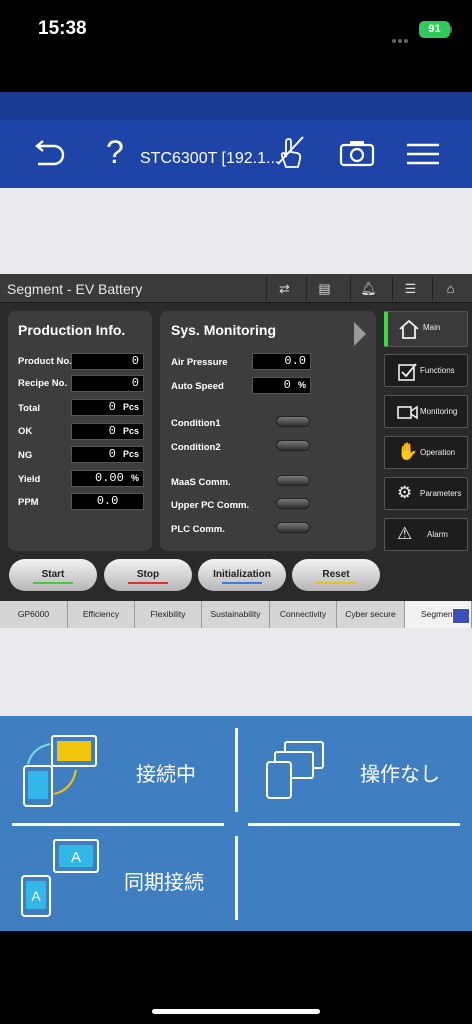 This screenshot has height=1024, width=472. What do you see at coordinates (410, 288) in the screenshot?
I see `list-icon: ☰` at bounding box center [410, 288].